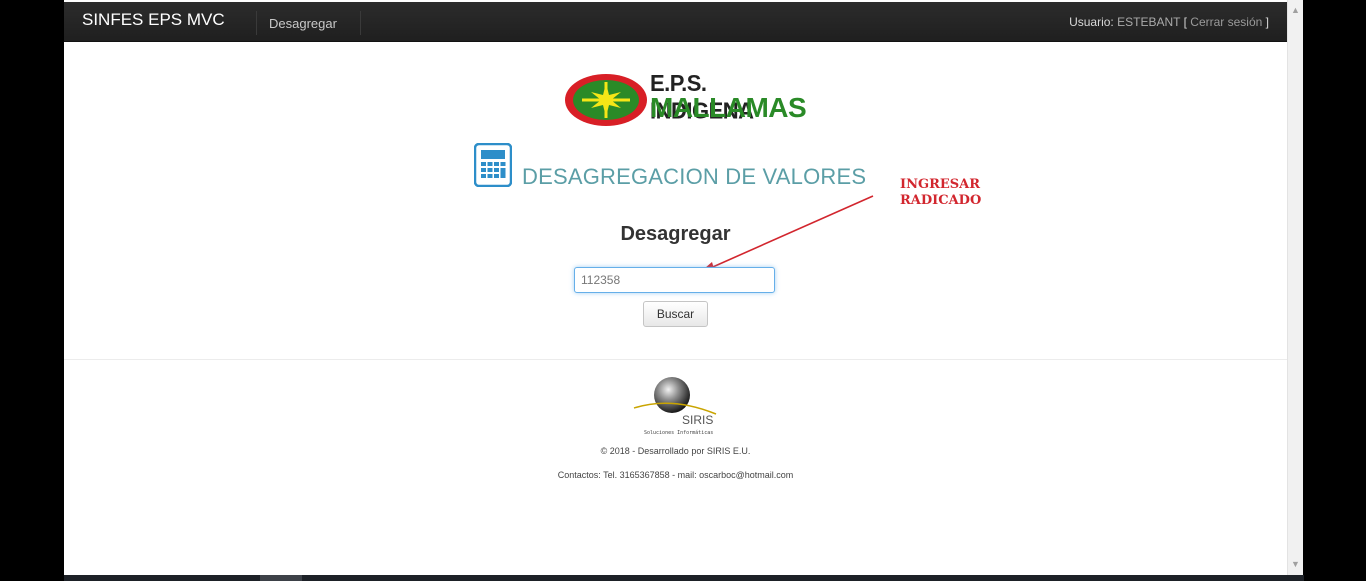  I want to click on eps-mallamas-logo: E.P.S. INDIGENA MALLAMAS, so click(685, 99).